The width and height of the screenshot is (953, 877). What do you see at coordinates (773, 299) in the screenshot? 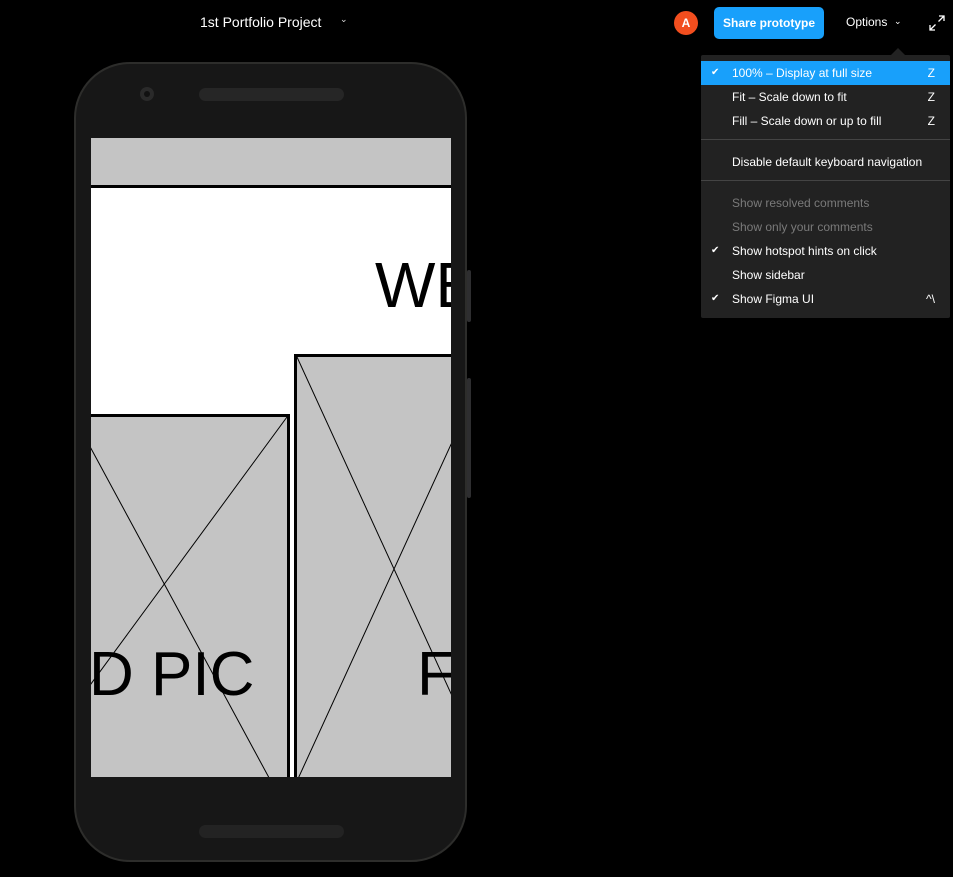
I see `menu-item-label: Show Figma UI` at bounding box center [773, 299].